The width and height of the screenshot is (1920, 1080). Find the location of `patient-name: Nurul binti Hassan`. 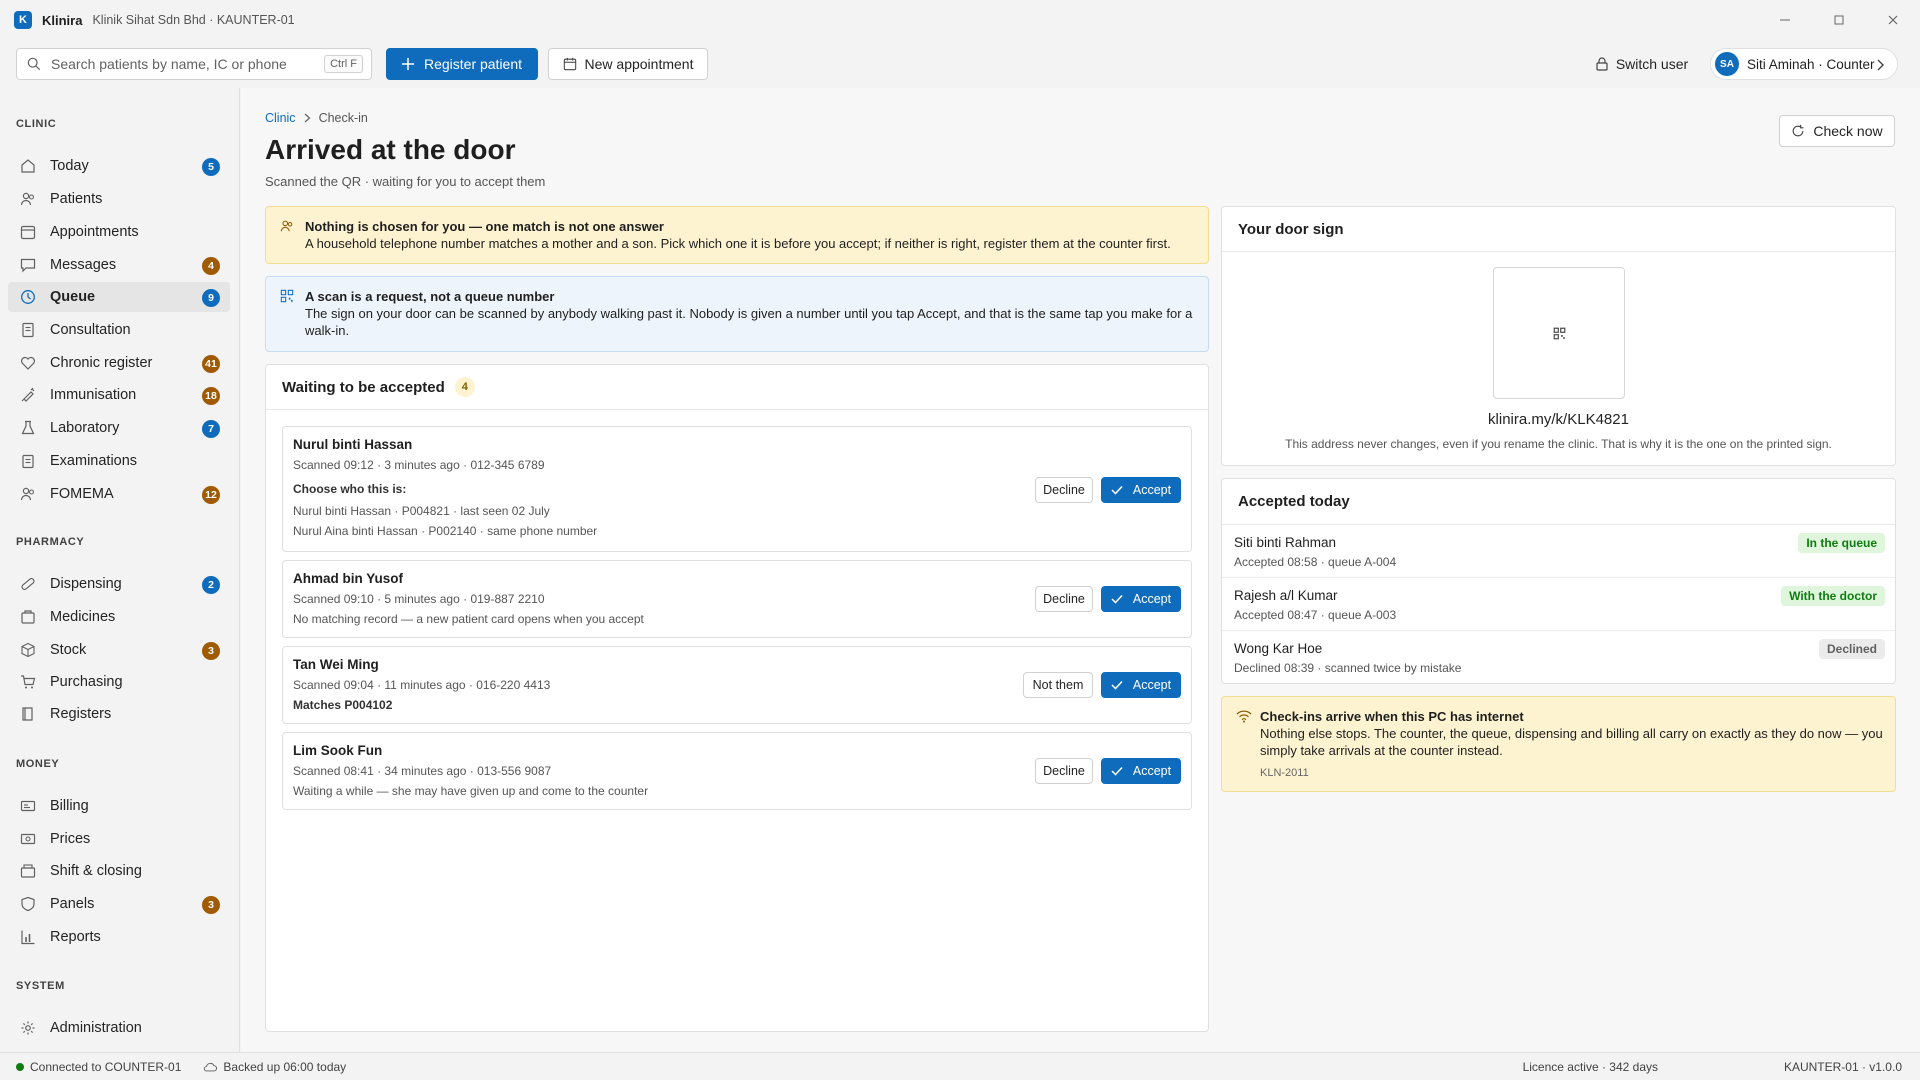

patient-name: Nurul binti Hassan is located at coordinates (353, 444).